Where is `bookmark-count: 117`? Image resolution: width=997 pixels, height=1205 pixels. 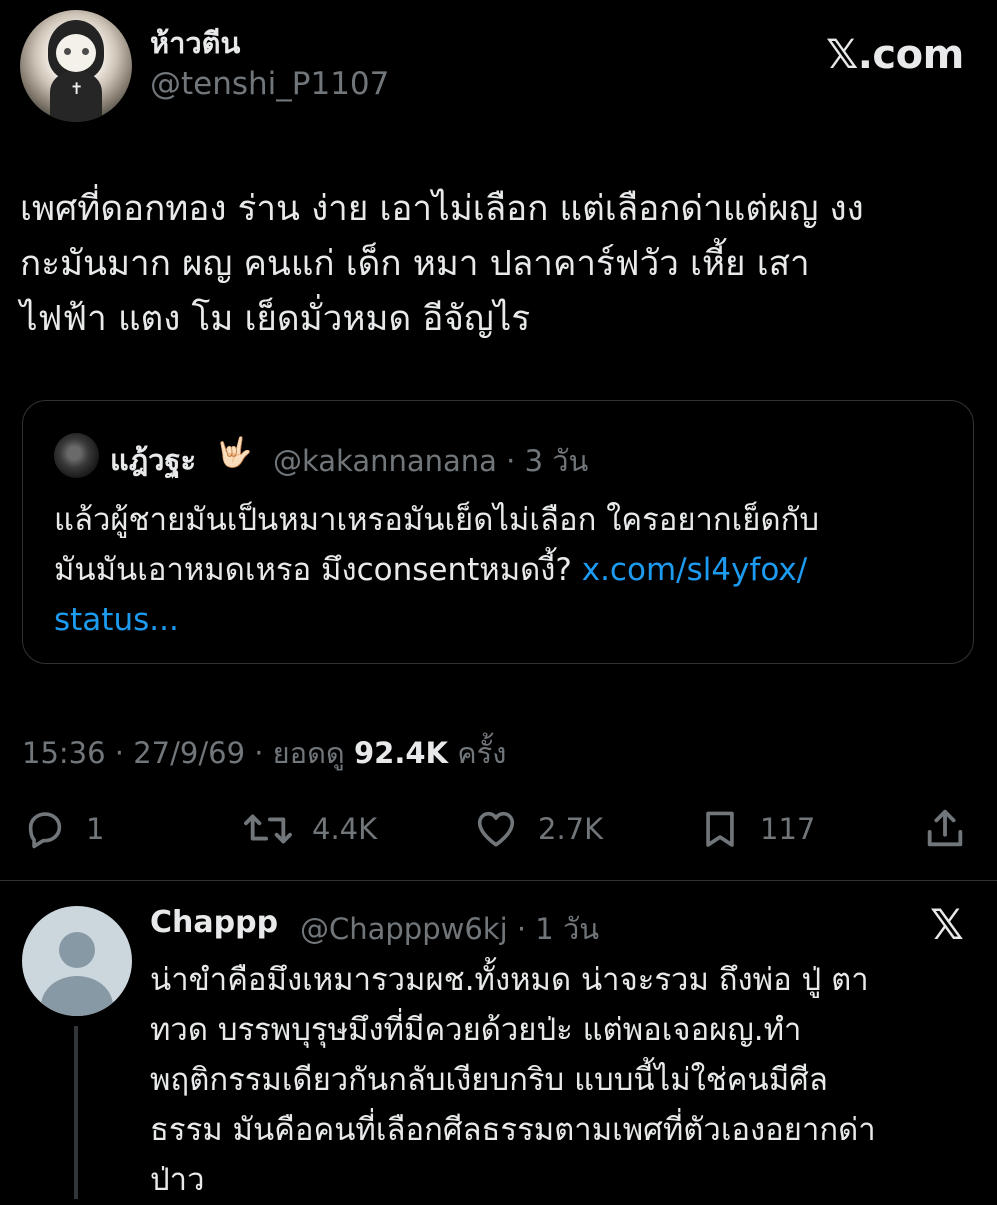
bookmark-count: 117 is located at coordinates (788, 829).